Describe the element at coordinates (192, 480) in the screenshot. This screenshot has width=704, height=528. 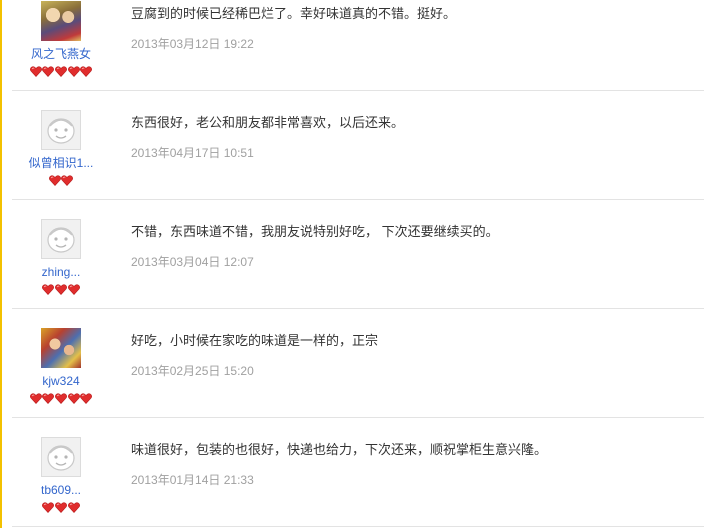
I see `review-date: 2013年01月14日 21:33` at that location.